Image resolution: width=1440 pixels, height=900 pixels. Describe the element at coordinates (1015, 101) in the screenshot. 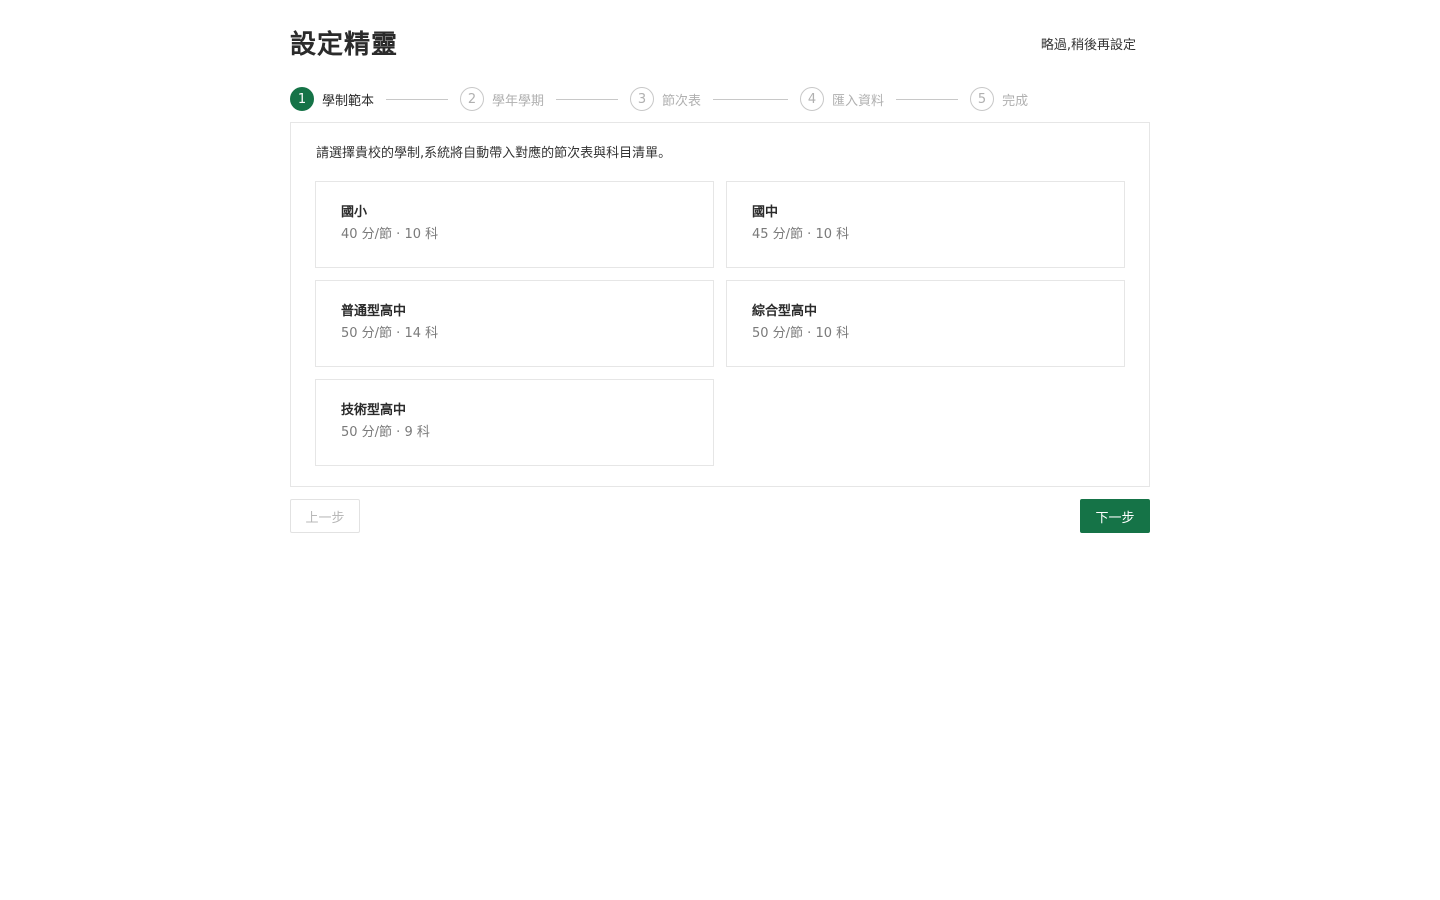

I see `step-label: 完成` at that location.